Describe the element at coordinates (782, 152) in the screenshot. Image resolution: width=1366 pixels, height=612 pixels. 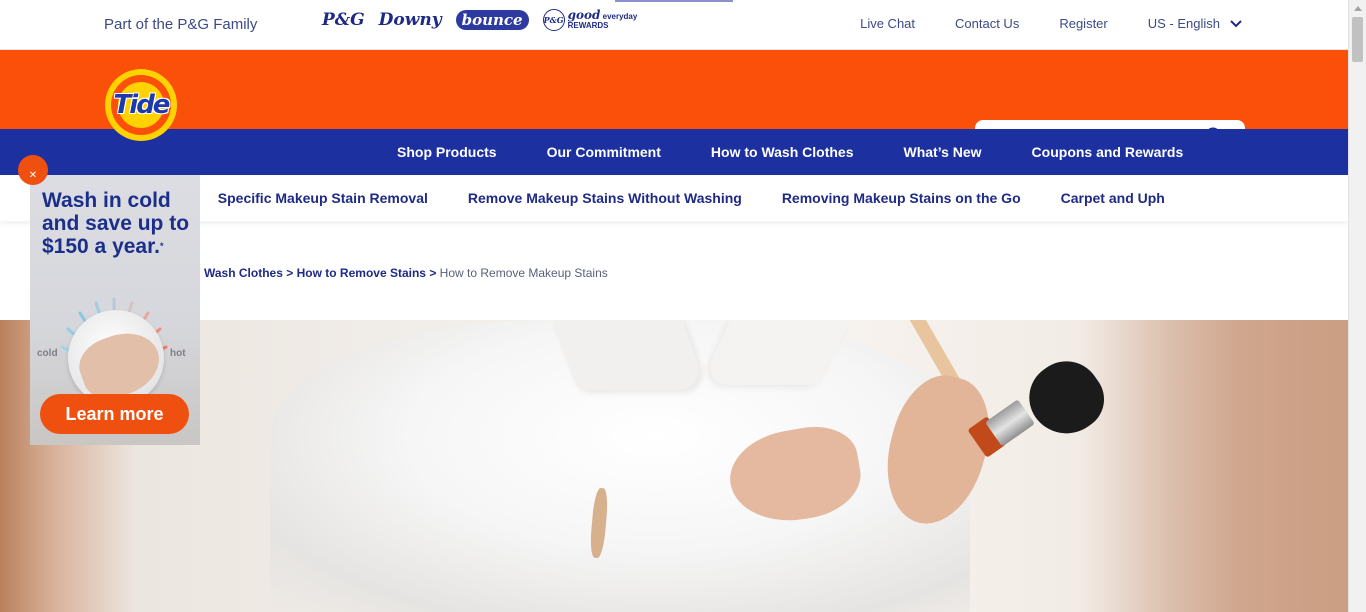
I see `nav-how-to-wash-clothes: How to Wash Clothes` at that location.